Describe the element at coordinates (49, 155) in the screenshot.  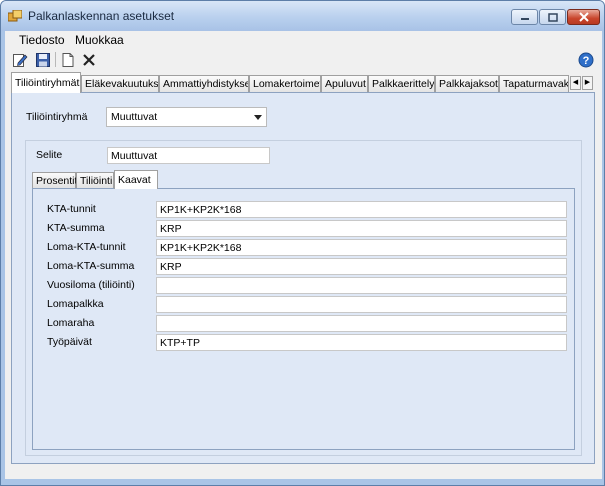
I see `description-label: Selite` at that location.